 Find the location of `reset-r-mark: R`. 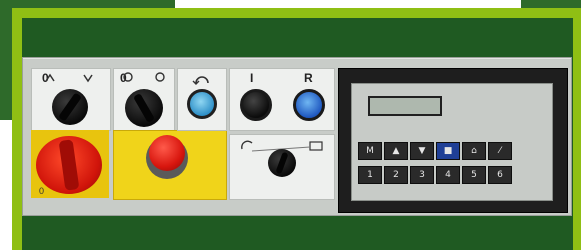

reset-r-mark: R is located at coordinates (308, 78).